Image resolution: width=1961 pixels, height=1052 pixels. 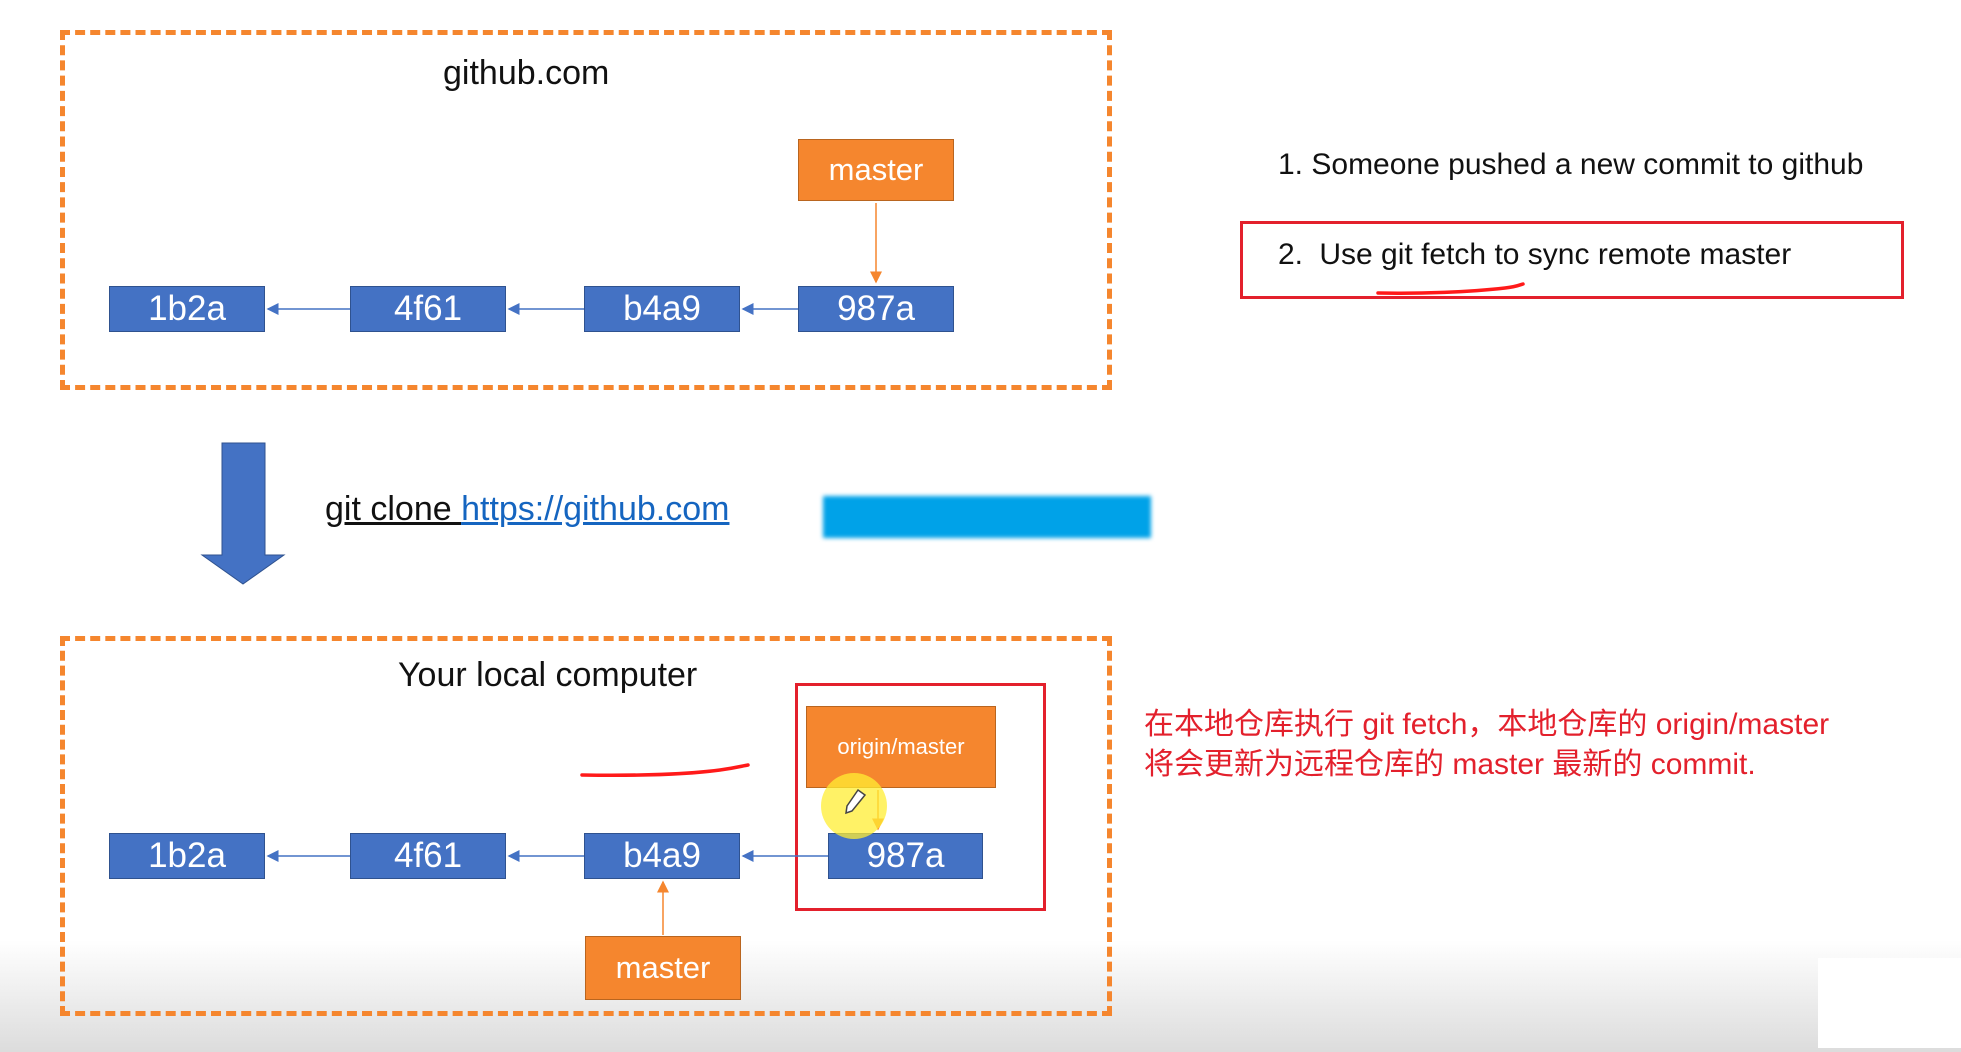 What do you see at coordinates (1555, 254) in the screenshot?
I see `step-text: Use git fetch to sync remote master` at bounding box center [1555, 254].